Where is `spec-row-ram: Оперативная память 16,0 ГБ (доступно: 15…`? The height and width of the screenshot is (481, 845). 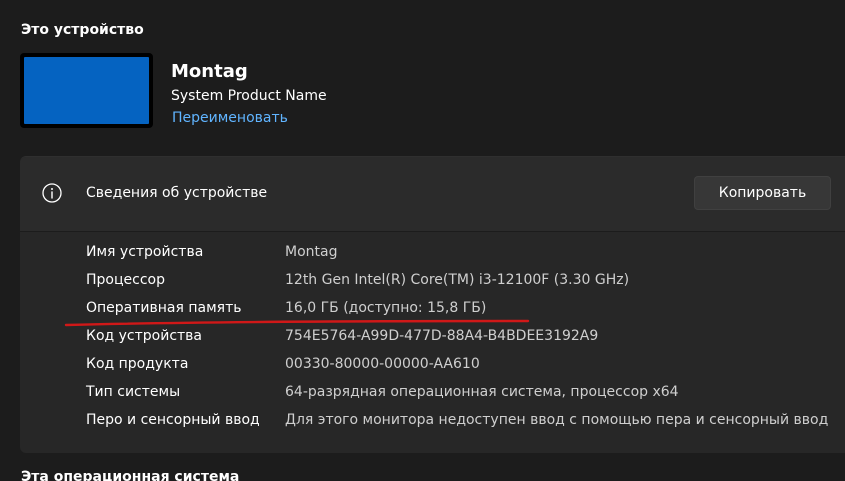
spec-row-ram: Оперативная память 16,0 ГБ (доступно: 15… is located at coordinates (465, 314).